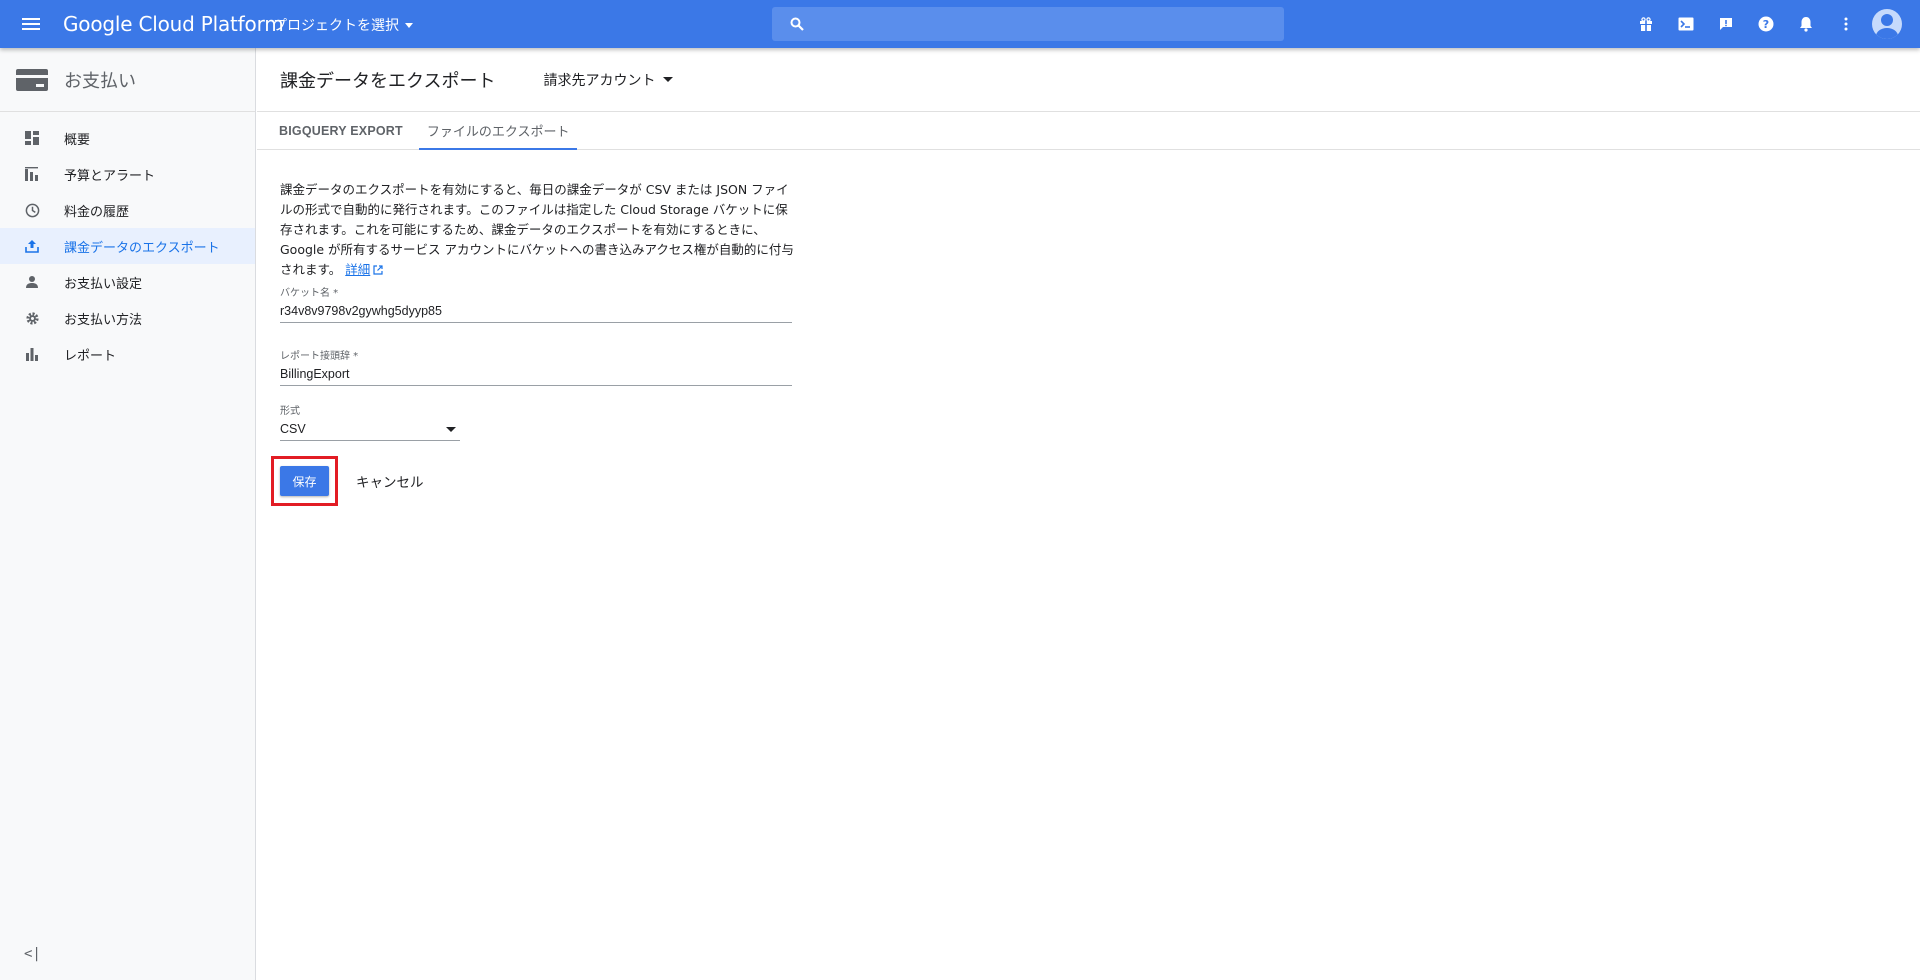 This screenshot has width=1920, height=980. Describe the element at coordinates (127, 138) in the screenshot. I see `sidebar-item-overview: 概要` at that location.